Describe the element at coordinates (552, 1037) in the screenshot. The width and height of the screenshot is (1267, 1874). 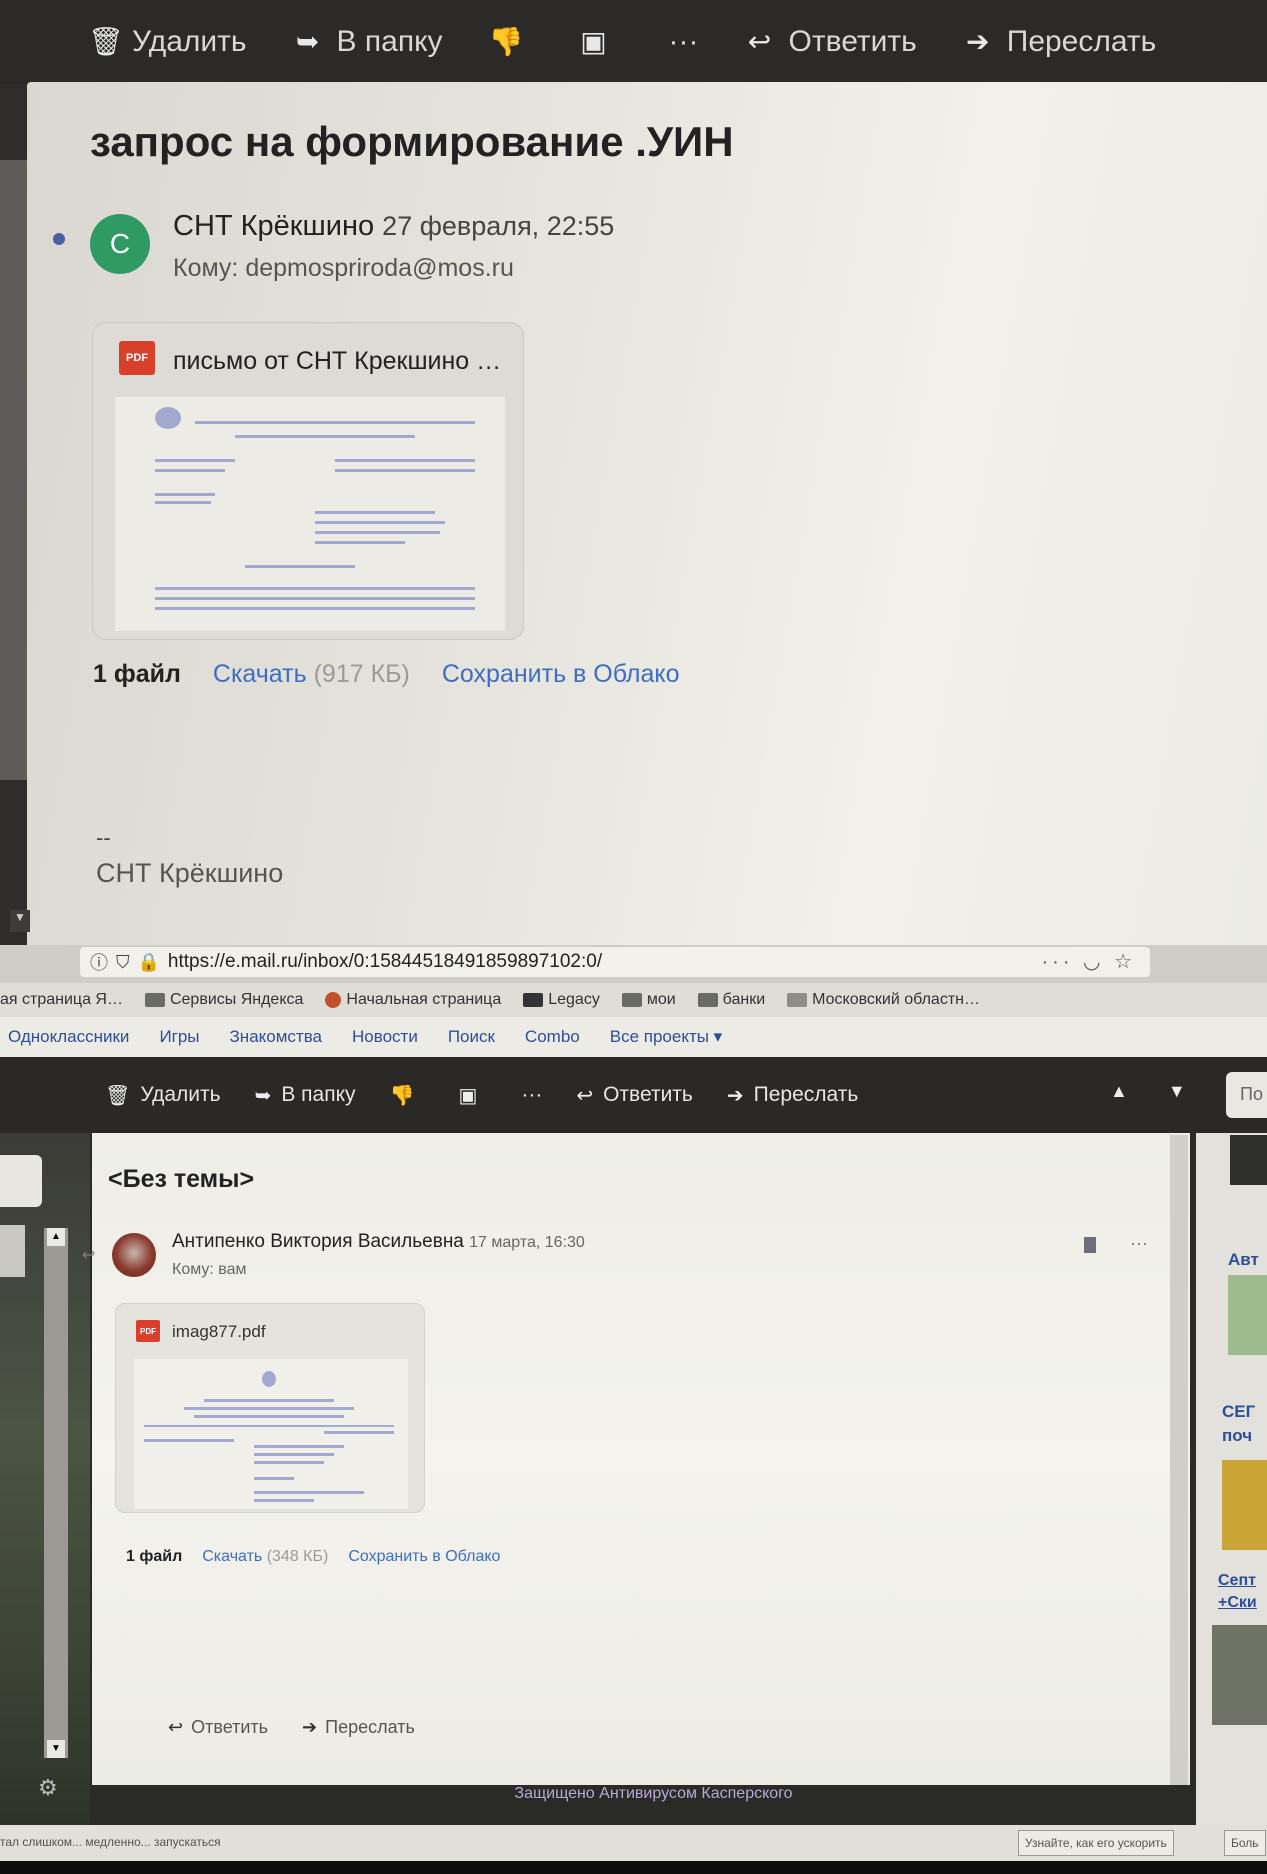
I see `portal-link: Combo` at that location.